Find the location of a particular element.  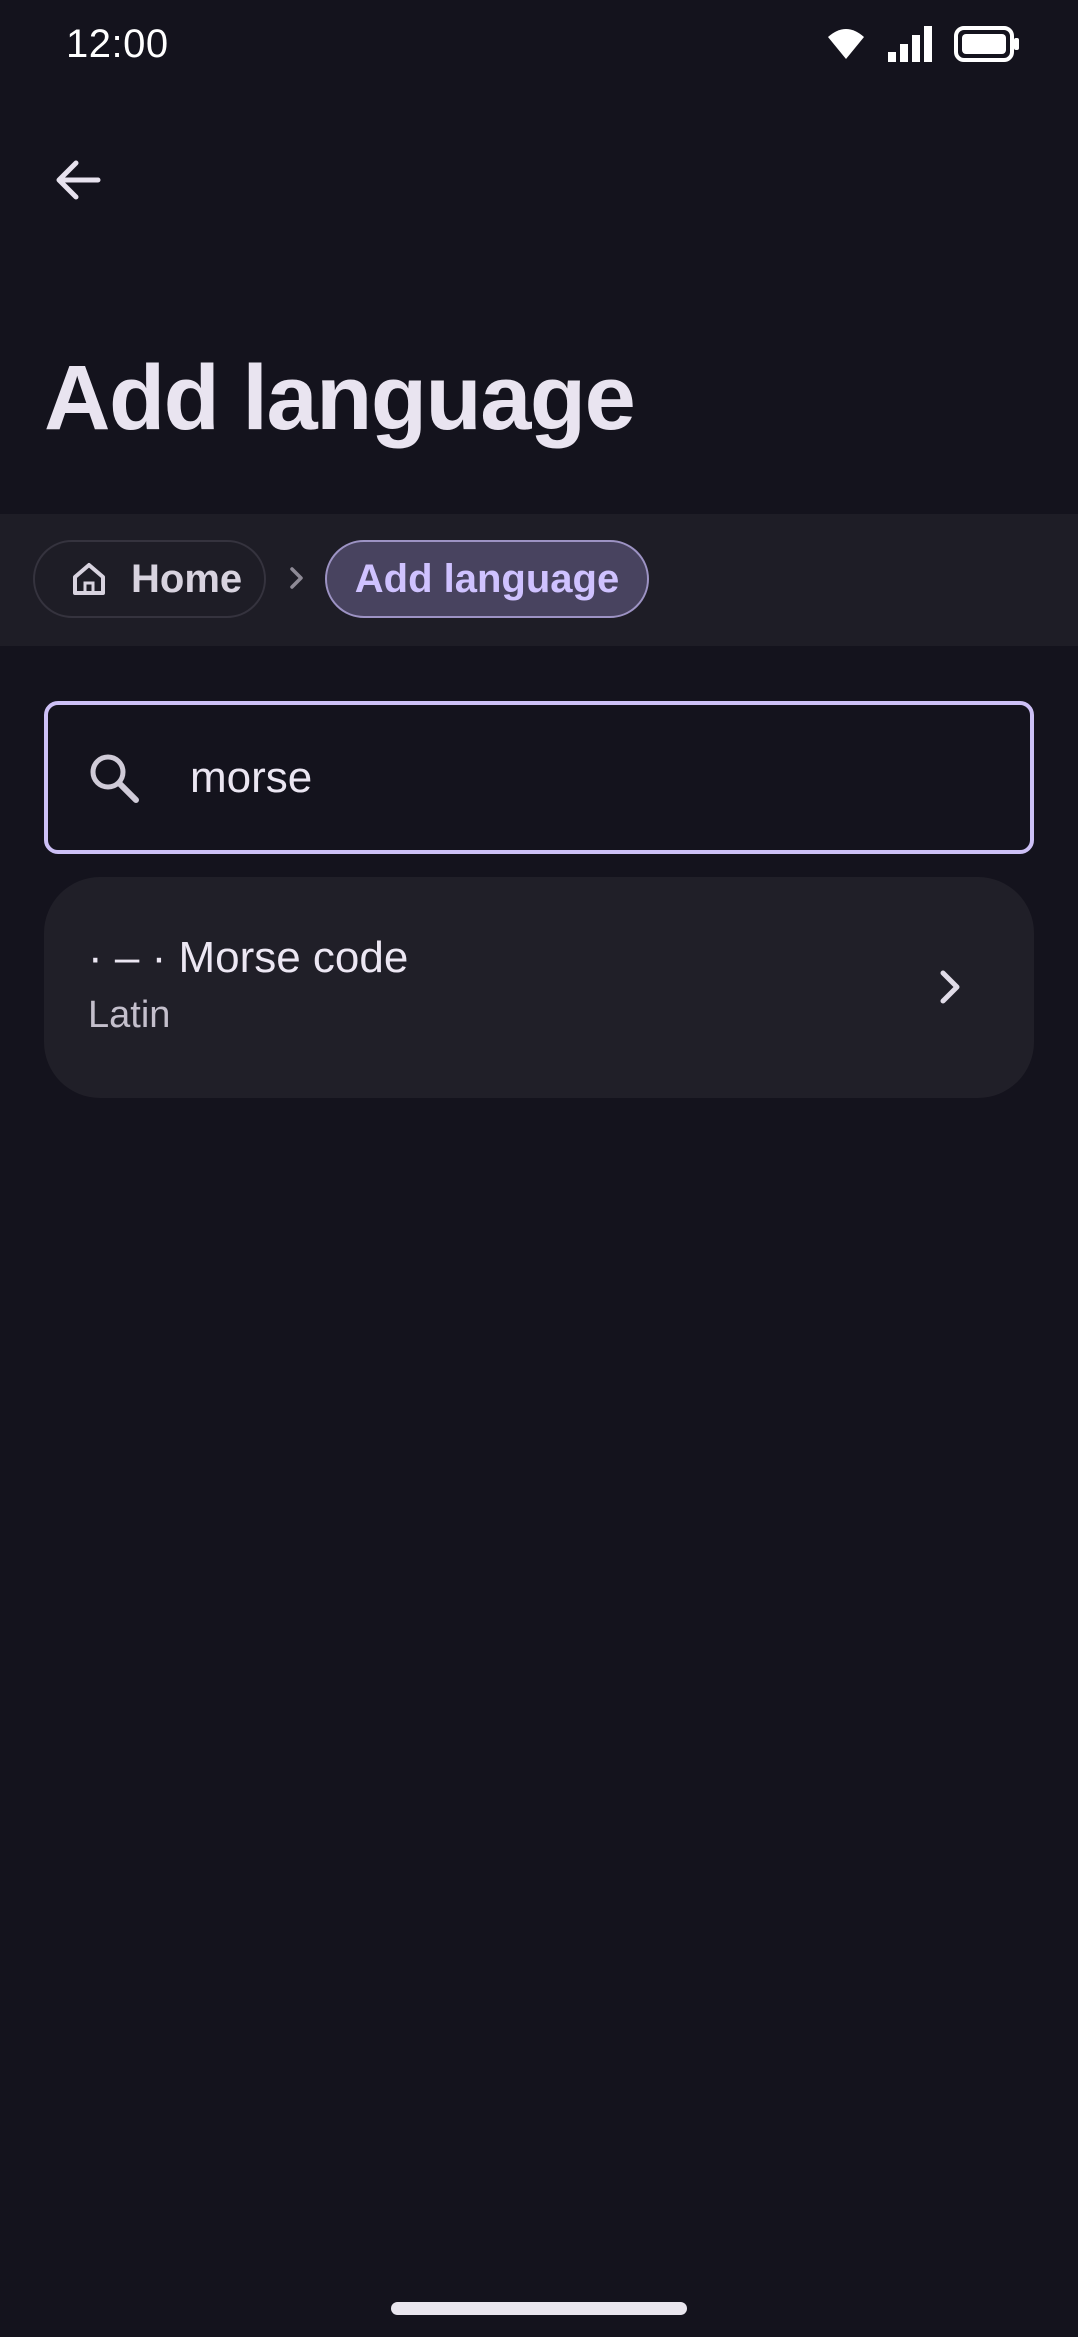

search-field is located at coordinates (539, 777).